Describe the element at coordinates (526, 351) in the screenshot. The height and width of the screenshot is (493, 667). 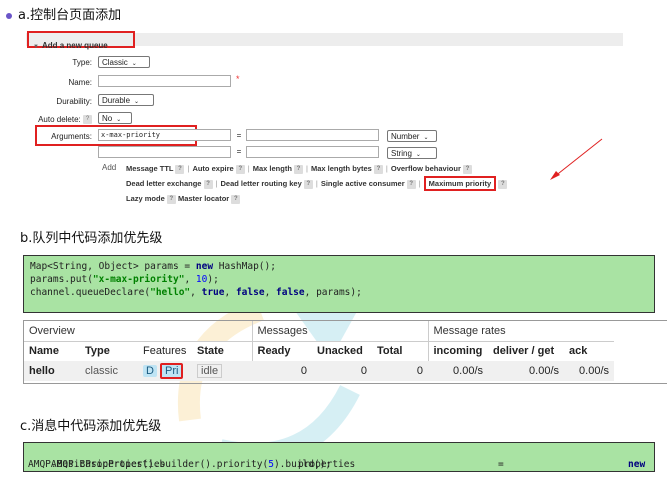
I see `col-deliver-get: deliver / get` at that location.